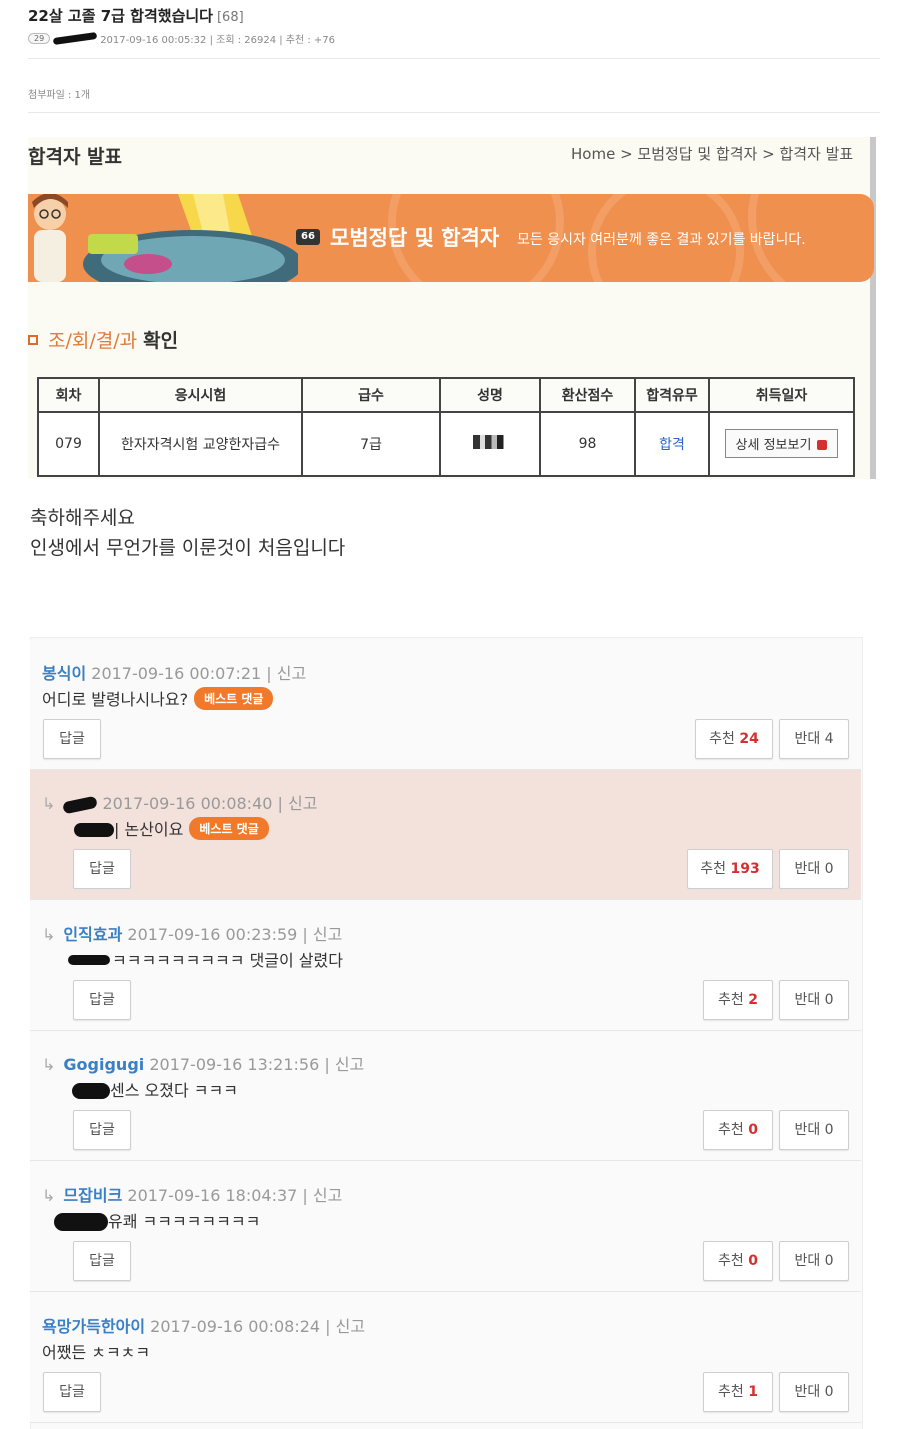 The image size is (900, 1429). Describe the element at coordinates (39, 38) in the screenshot. I see `level-badge: 29` at that location.